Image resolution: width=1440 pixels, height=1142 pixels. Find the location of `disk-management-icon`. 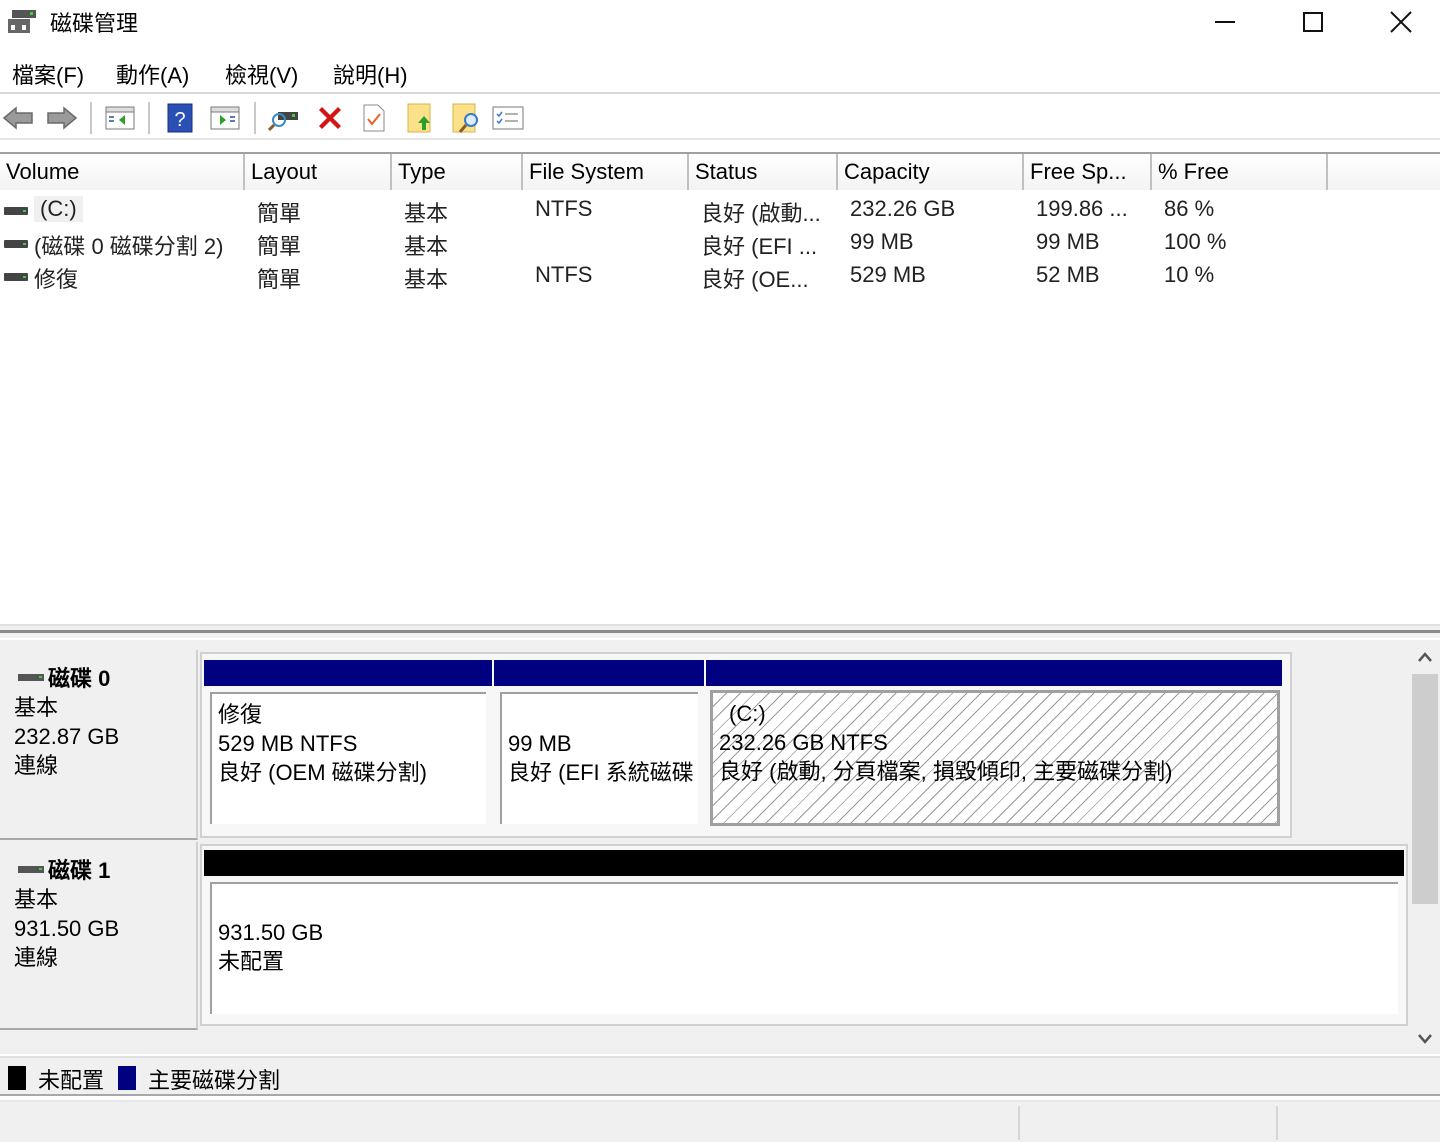

disk-management-icon is located at coordinates (22, 21).